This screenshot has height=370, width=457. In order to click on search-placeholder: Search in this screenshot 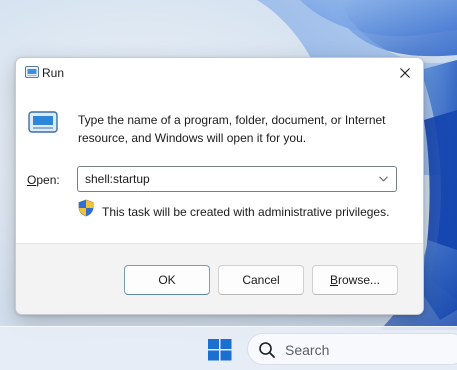, I will do `click(307, 350)`.